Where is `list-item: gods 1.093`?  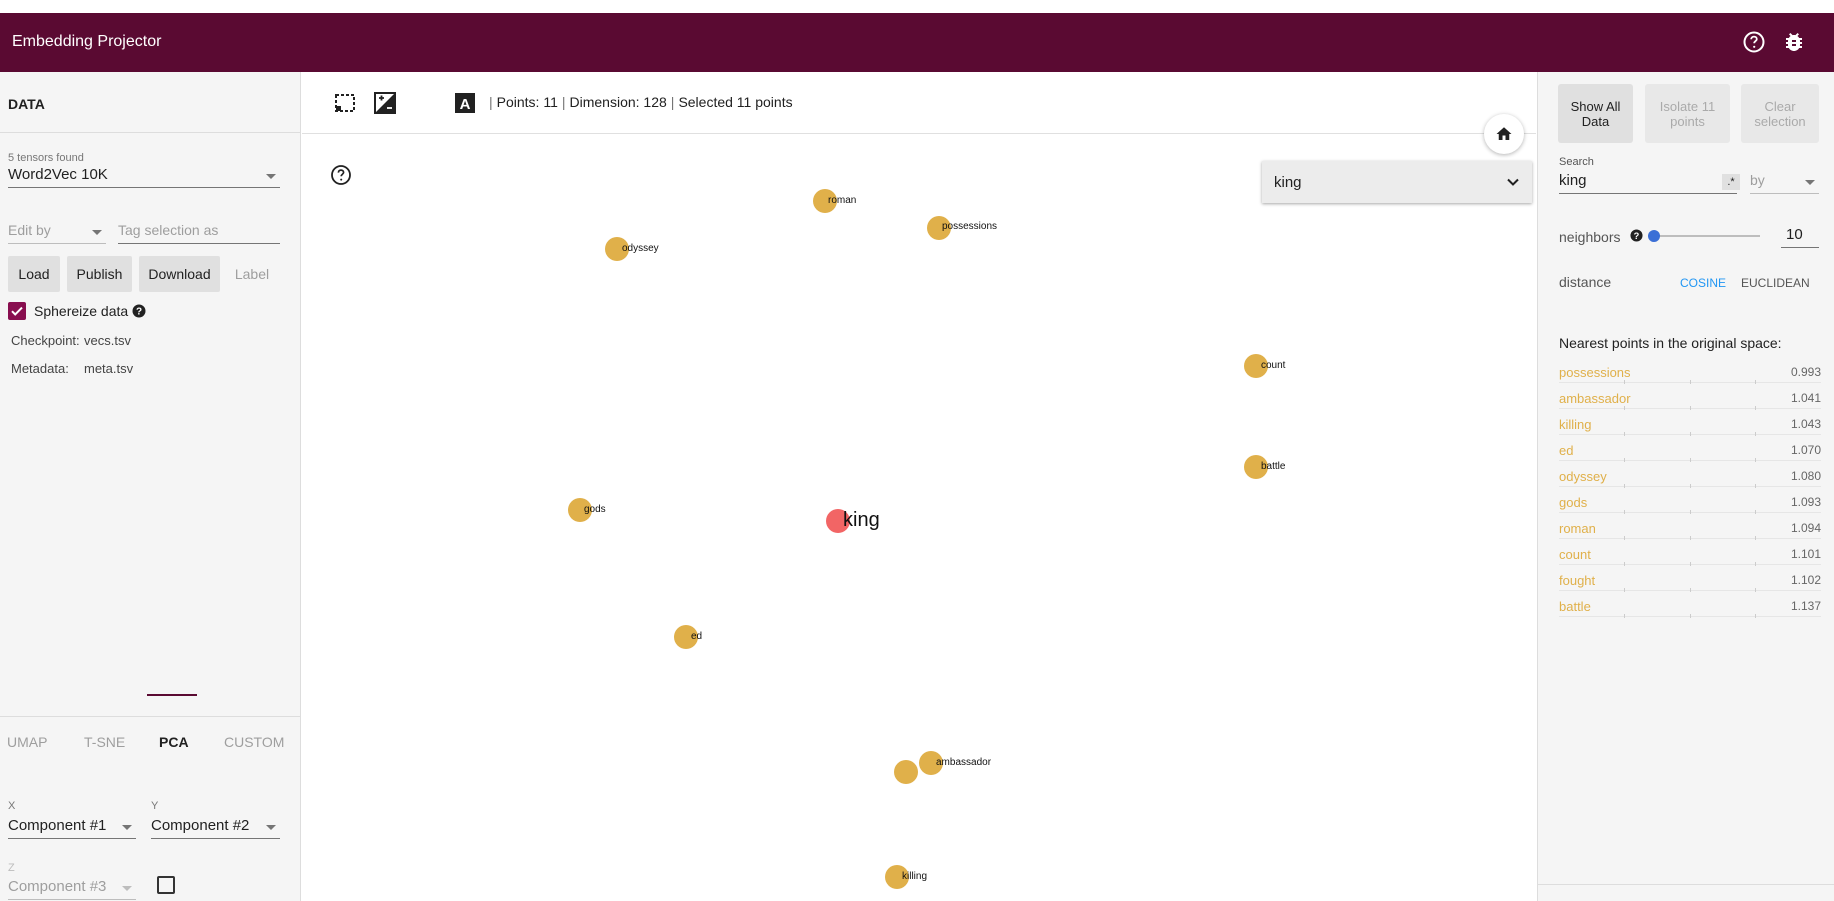
list-item: gods 1.093 is located at coordinates (1690, 504).